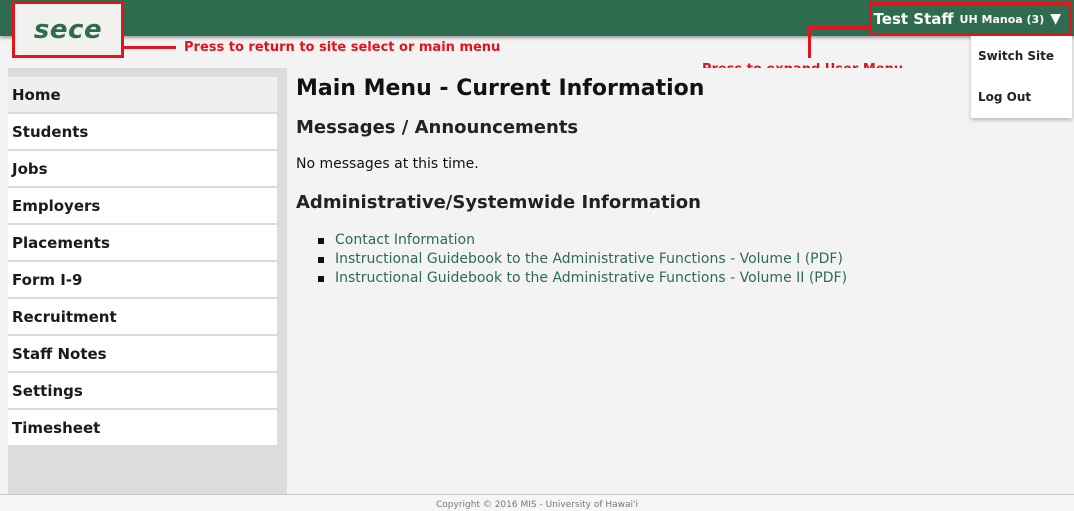  What do you see at coordinates (500, 88) in the screenshot?
I see `page-title: Main Menu - Current Information` at bounding box center [500, 88].